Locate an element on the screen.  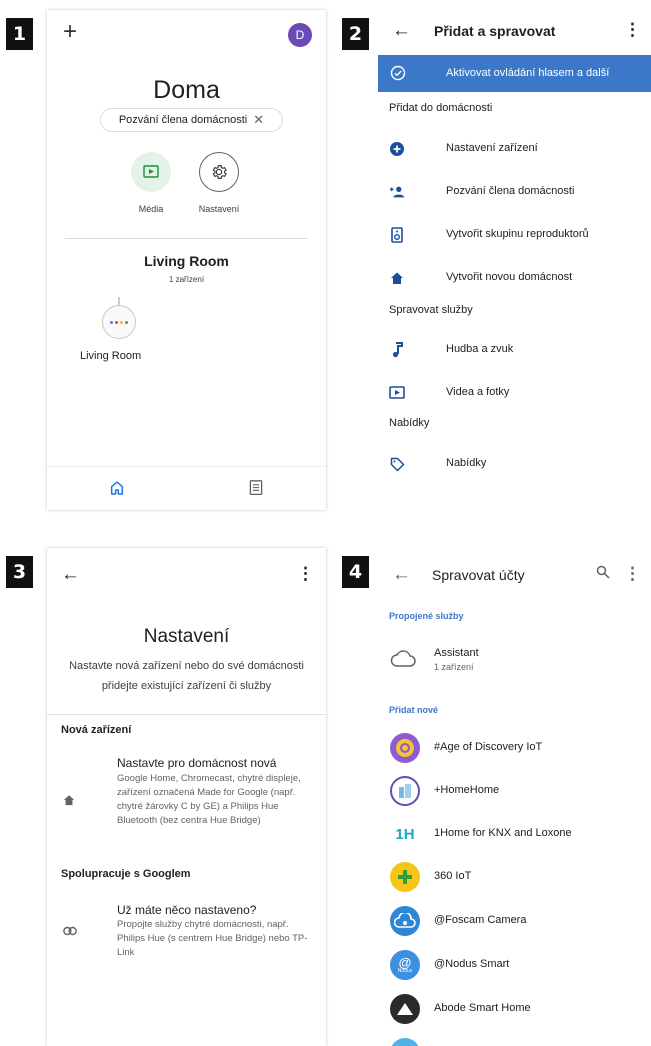
menu-item-device-setup: Nastavení zařízení is located at coordinates (514, 152).